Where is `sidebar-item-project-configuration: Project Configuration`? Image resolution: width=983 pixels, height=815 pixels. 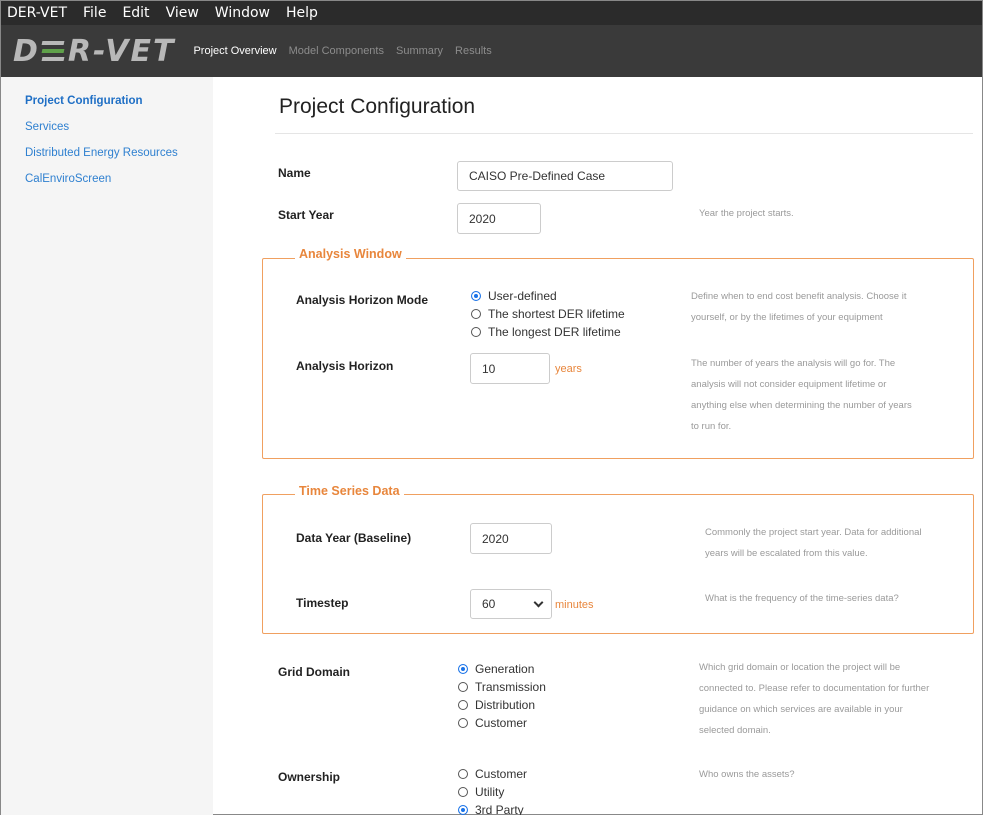
sidebar-item-project-configuration: Project Configuration is located at coordinates (119, 101).